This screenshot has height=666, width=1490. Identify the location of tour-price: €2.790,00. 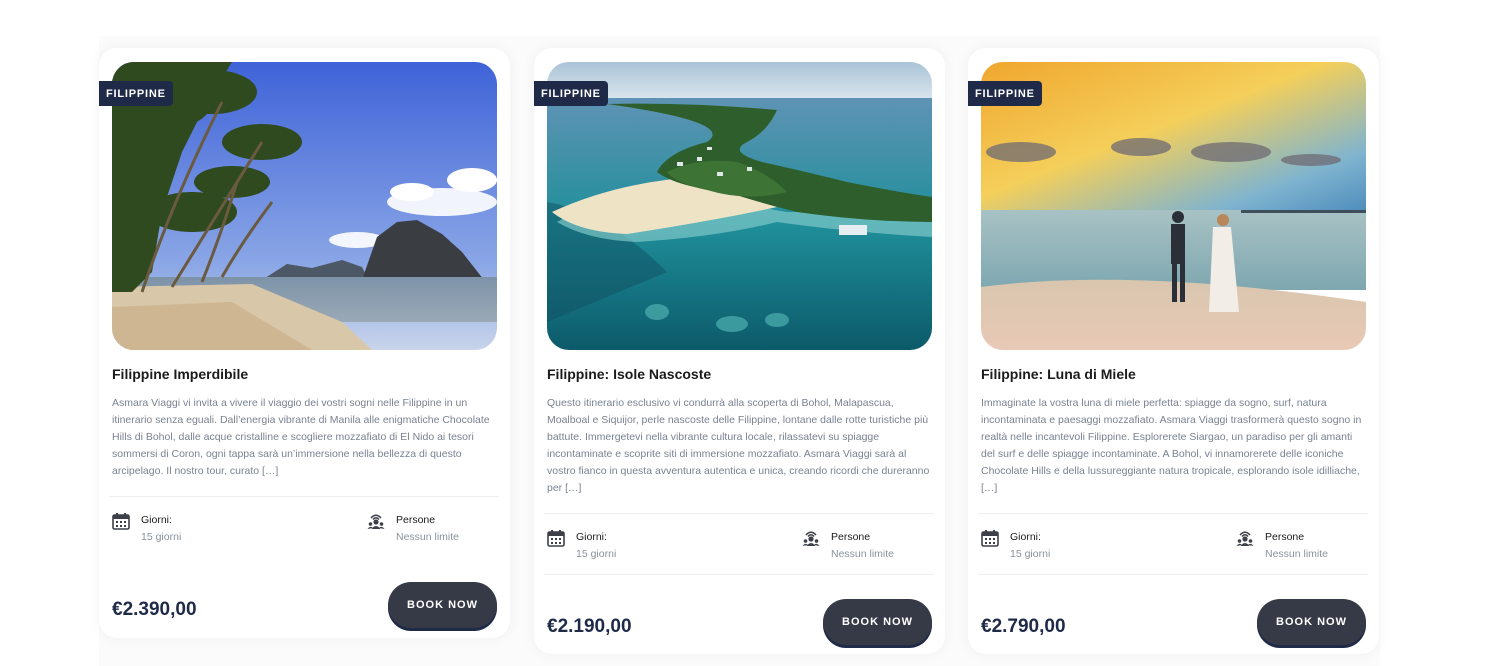
(1023, 626).